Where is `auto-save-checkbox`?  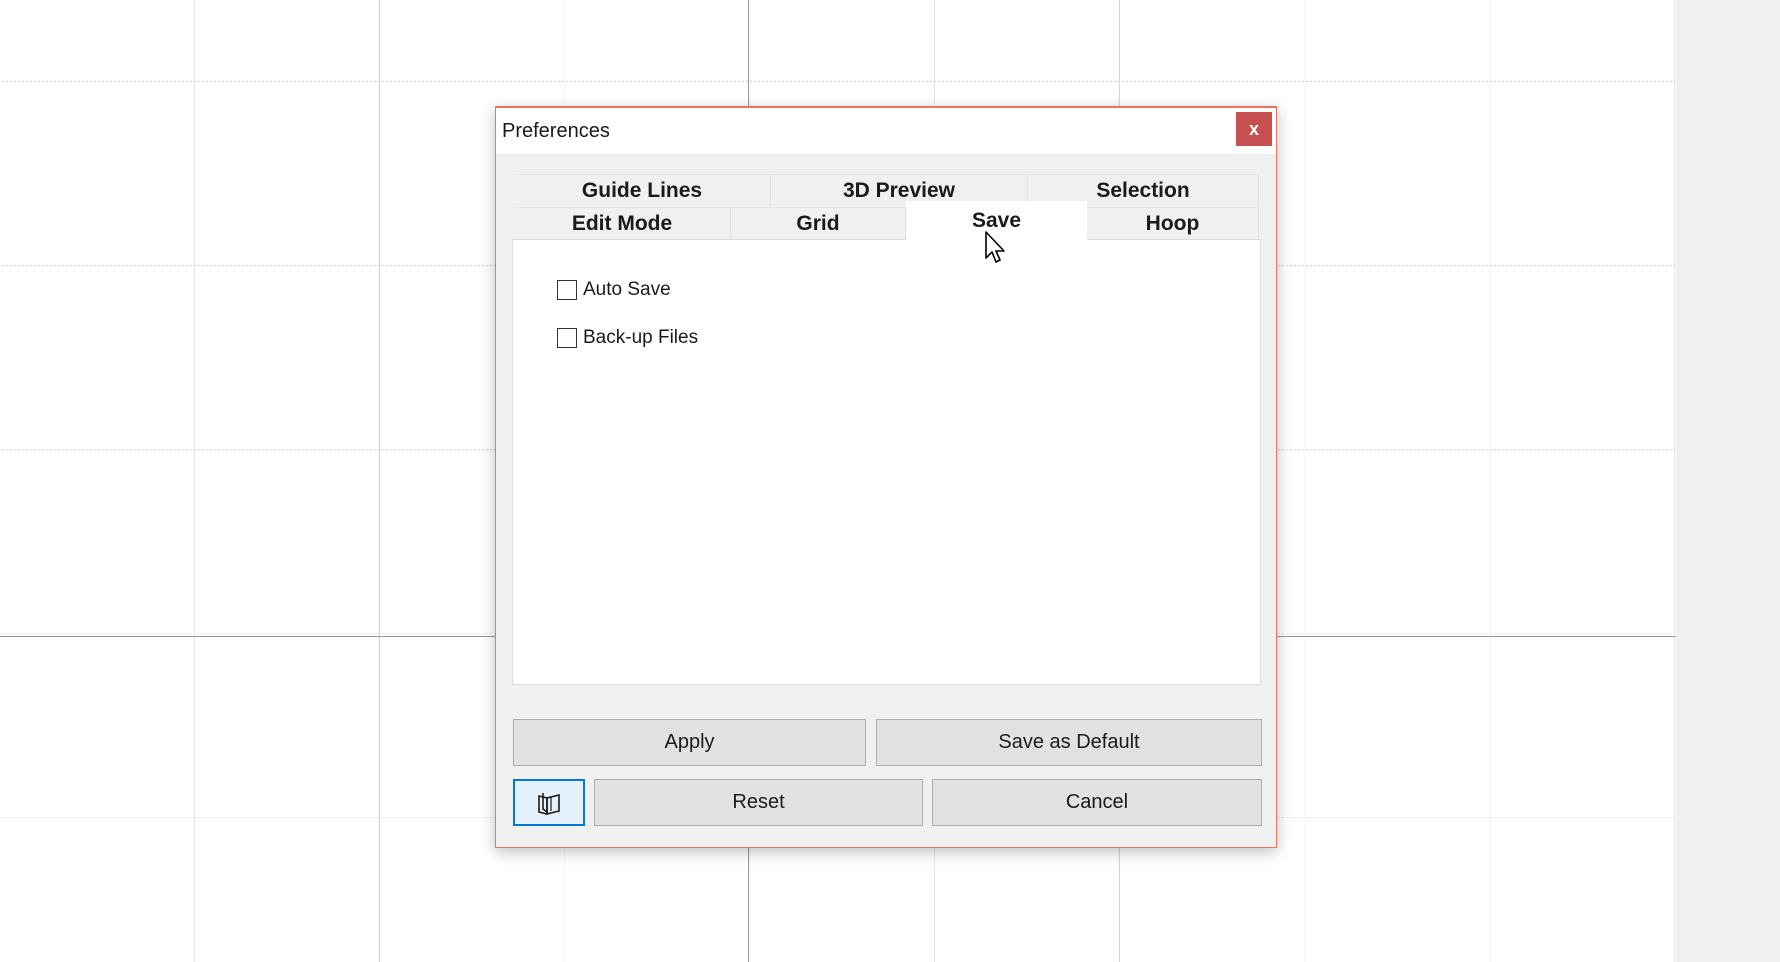 auto-save-checkbox is located at coordinates (567, 290).